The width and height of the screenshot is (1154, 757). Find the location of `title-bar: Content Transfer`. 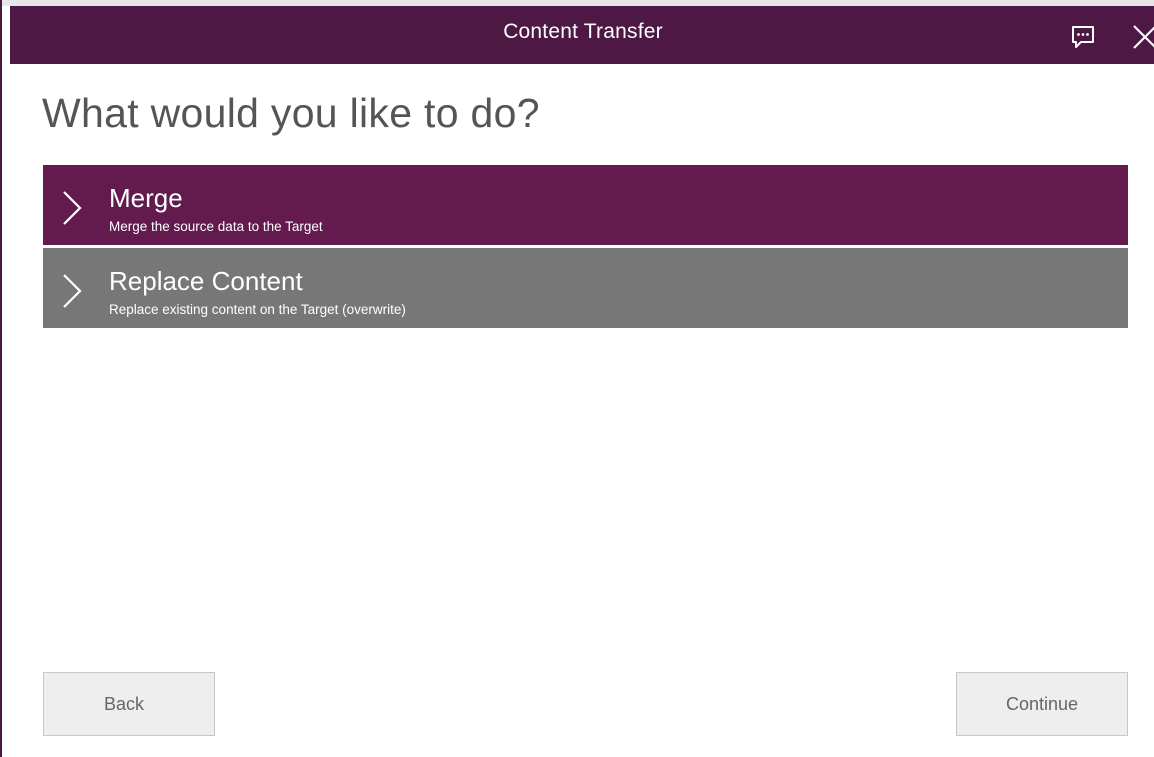

title-bar: Content Transfer is located at coordinates (582, 35).